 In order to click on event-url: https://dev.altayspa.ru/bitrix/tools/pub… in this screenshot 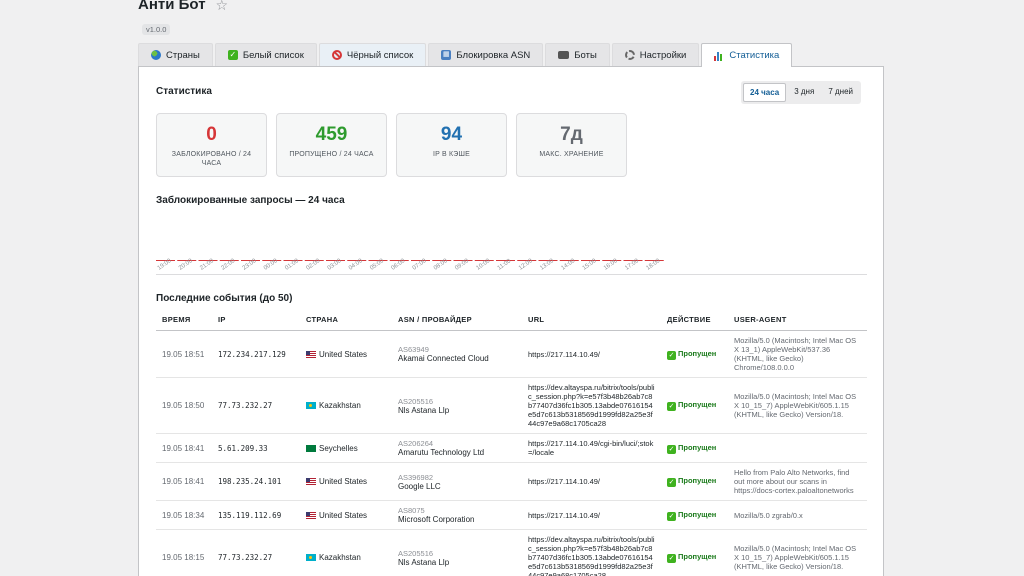, I will do `click(591, 405)`.